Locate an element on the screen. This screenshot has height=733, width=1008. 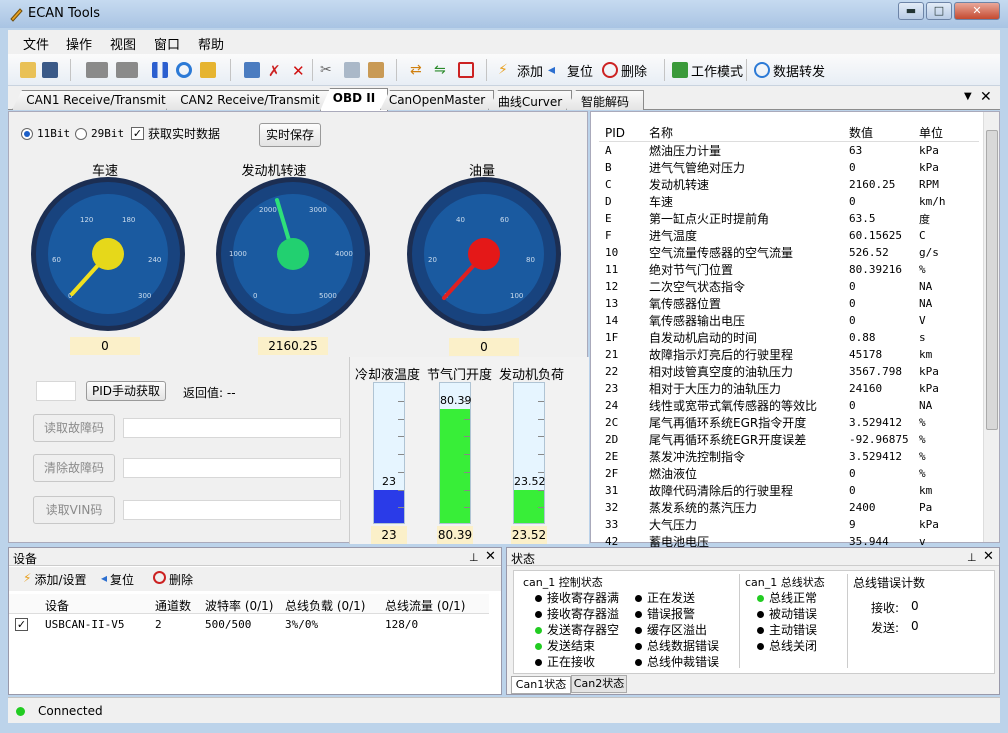
device-button is located at coordinates (97, 70).